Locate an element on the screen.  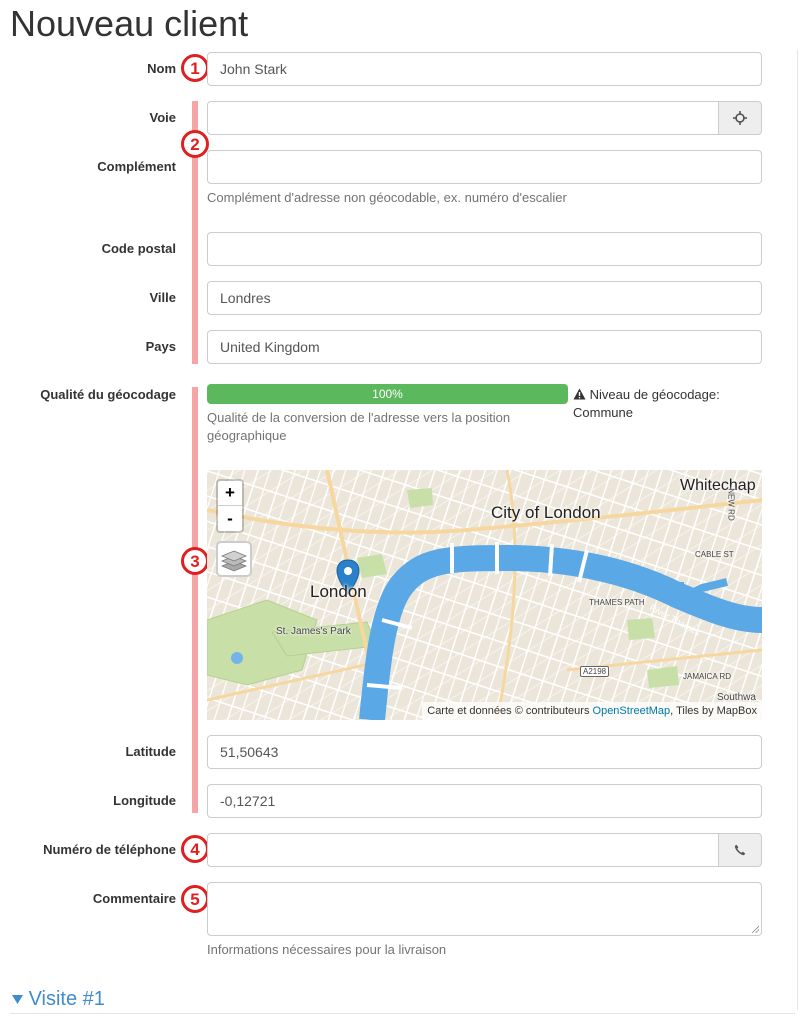
longitude-label: Longitude is located at coordinates (144, 800).